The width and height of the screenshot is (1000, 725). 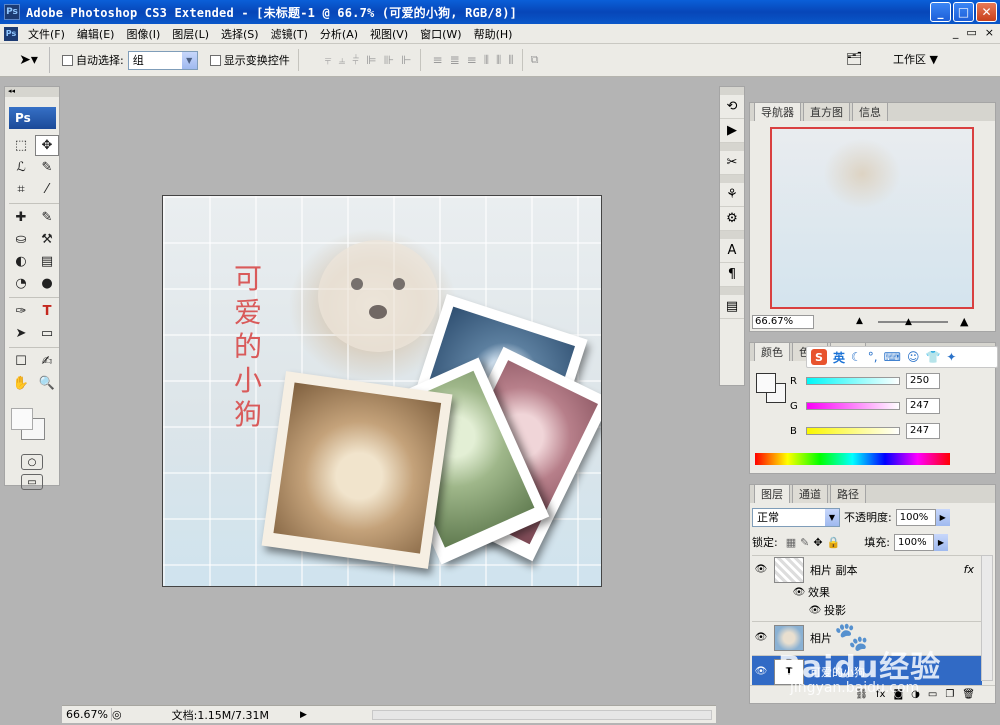 I want to click on color-spectrum-bar, so click(x=852, y=459).